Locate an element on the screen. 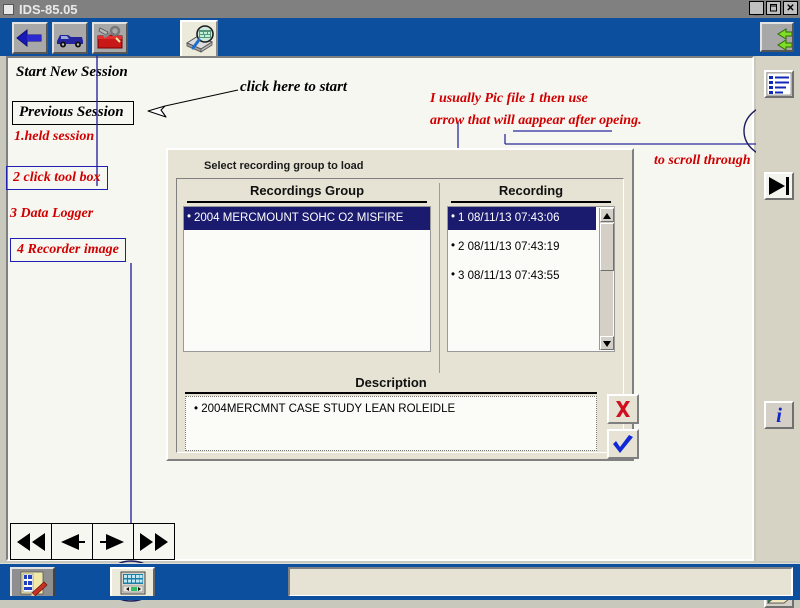 This screenshot has width=800, height=608. annotation-pic-file-line2: arrow that will aappear after opeing. is located at coordinates (536, 120).